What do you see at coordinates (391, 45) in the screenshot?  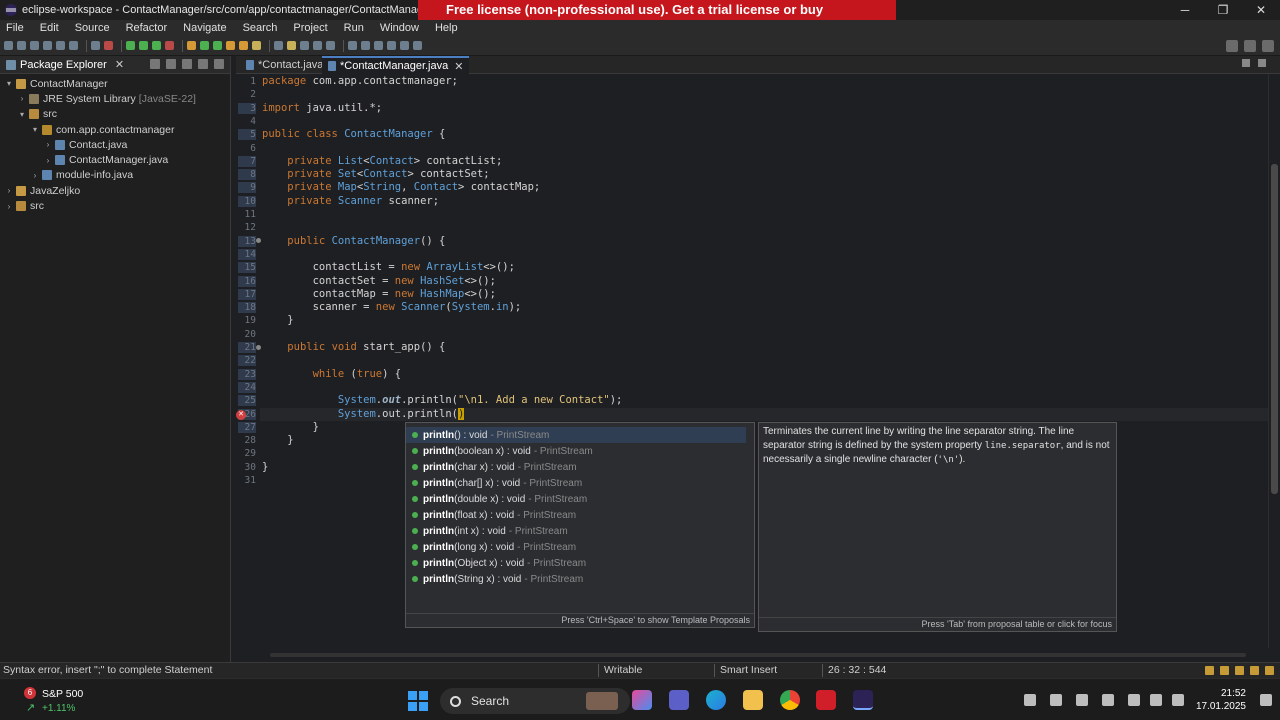 I see `back-icon` at bounding box center [391, 45].